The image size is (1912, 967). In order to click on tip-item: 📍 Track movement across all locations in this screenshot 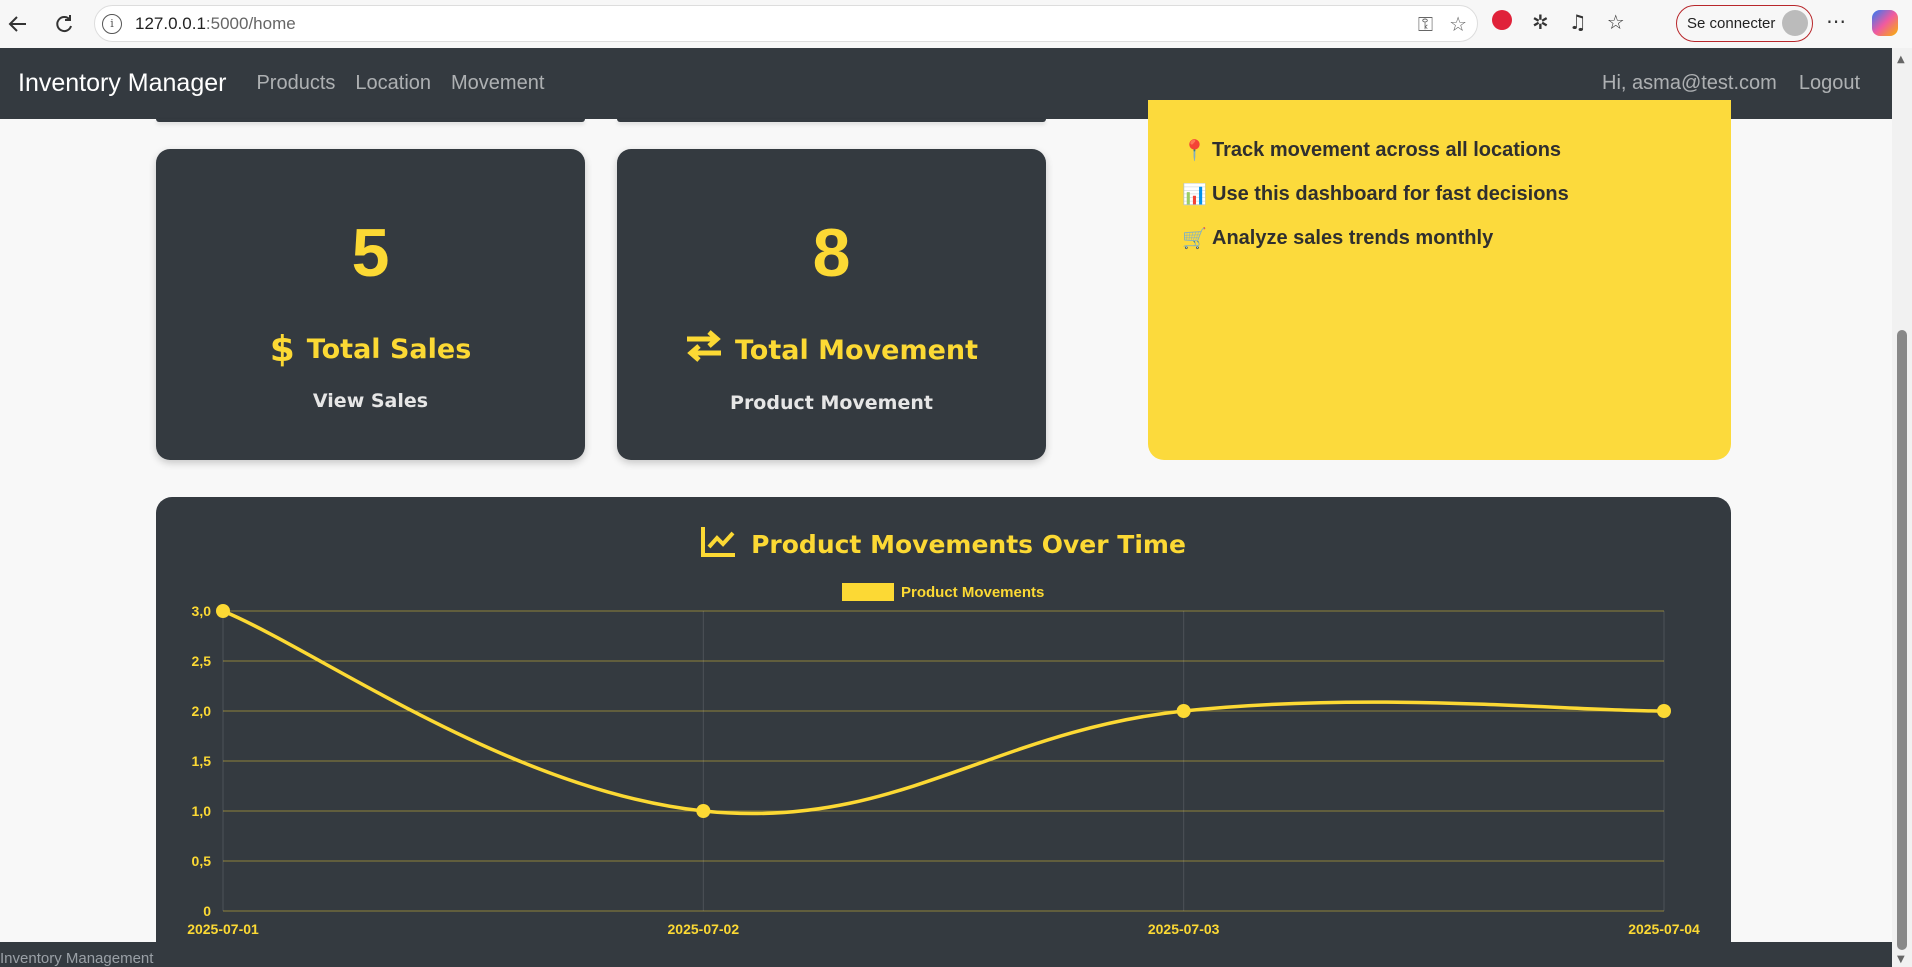, I will do `click(1372, 150)`.